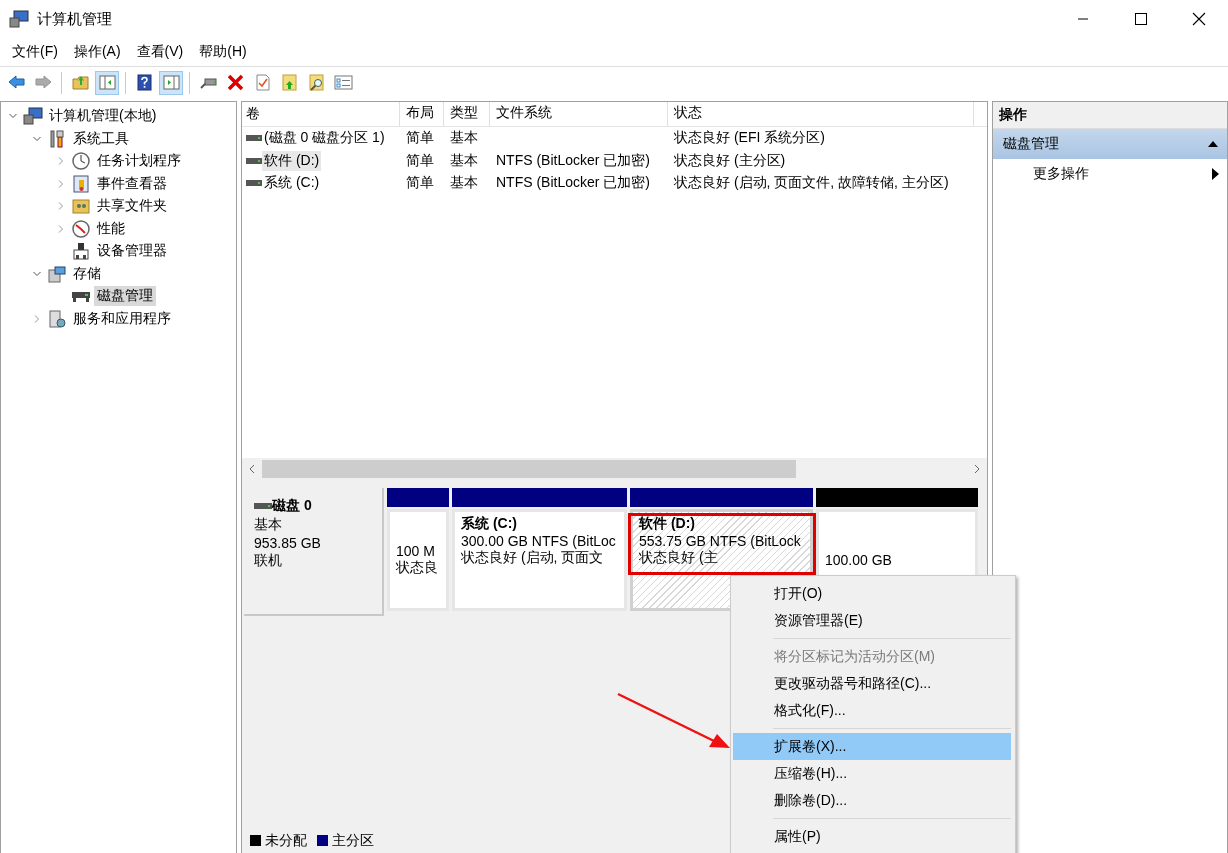  What do you see at coordinates (614, 469) in the screenshot?
I see `horizontal-scrollbar` at bounding box center [614, 469].